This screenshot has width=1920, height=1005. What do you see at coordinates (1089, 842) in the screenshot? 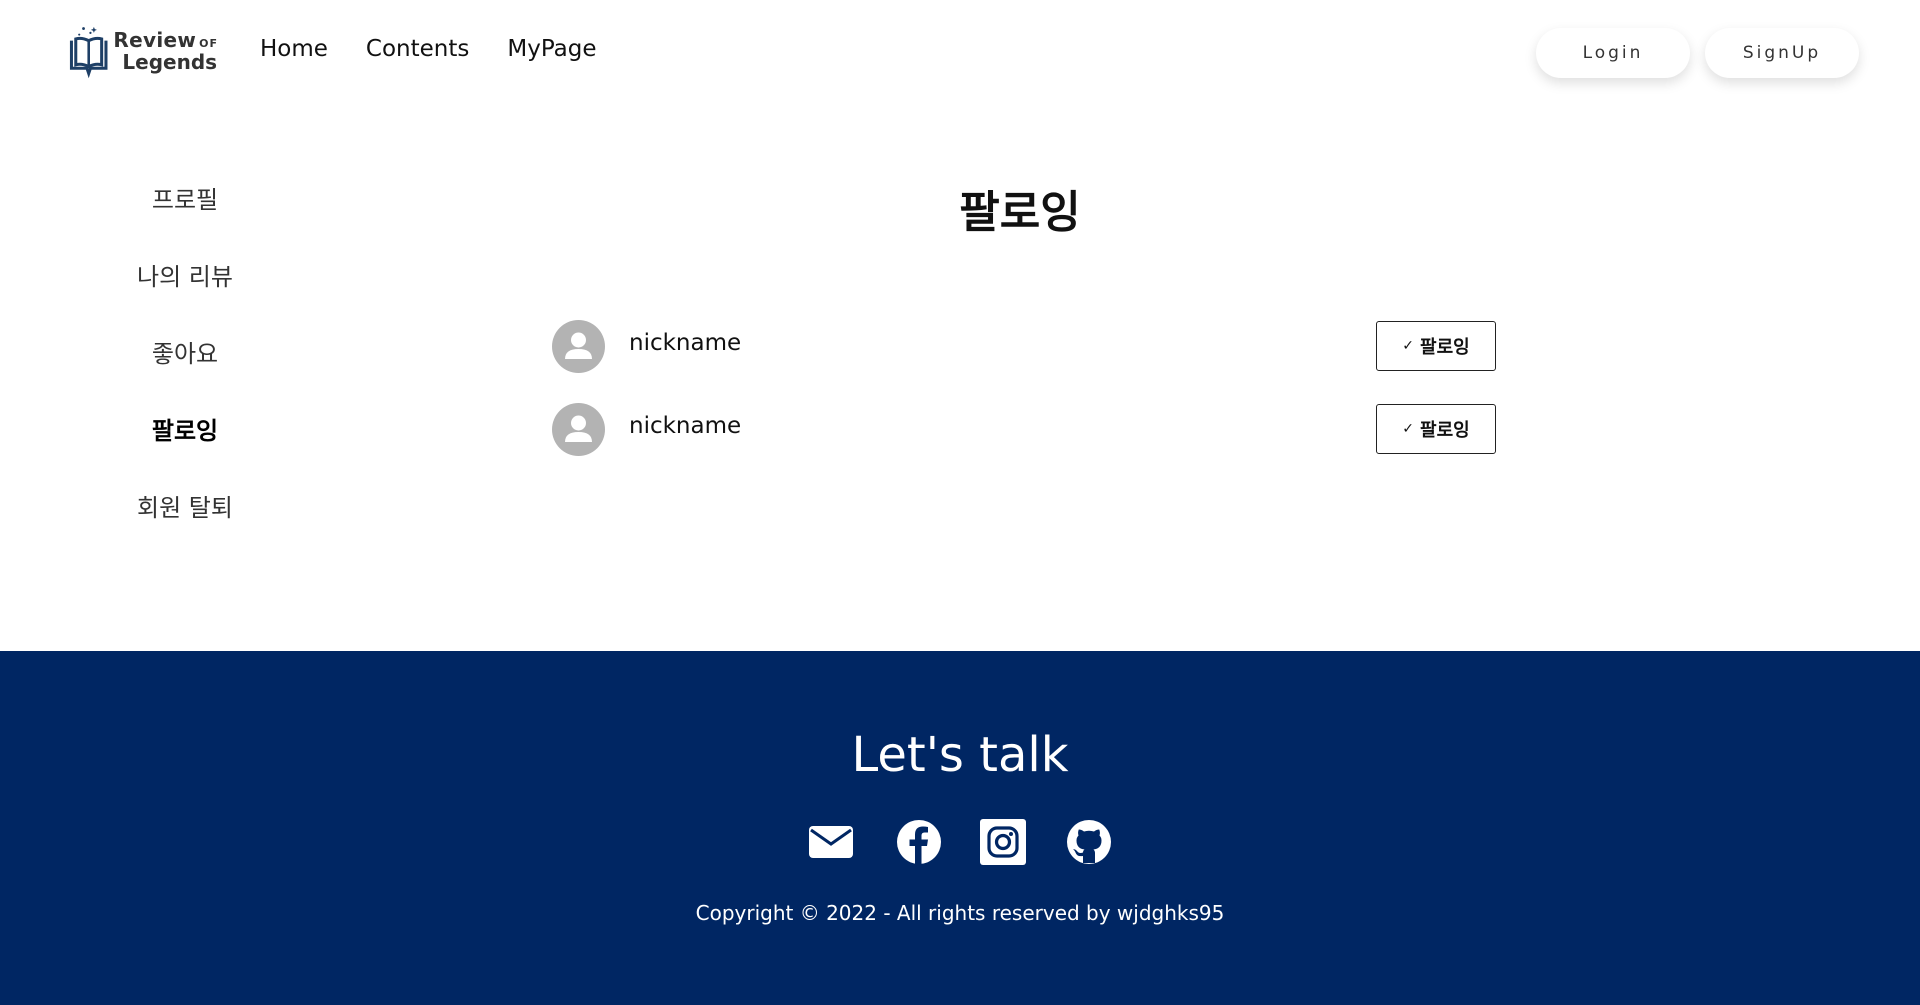
I see `github-icon` at bounding box center [1089, 842].